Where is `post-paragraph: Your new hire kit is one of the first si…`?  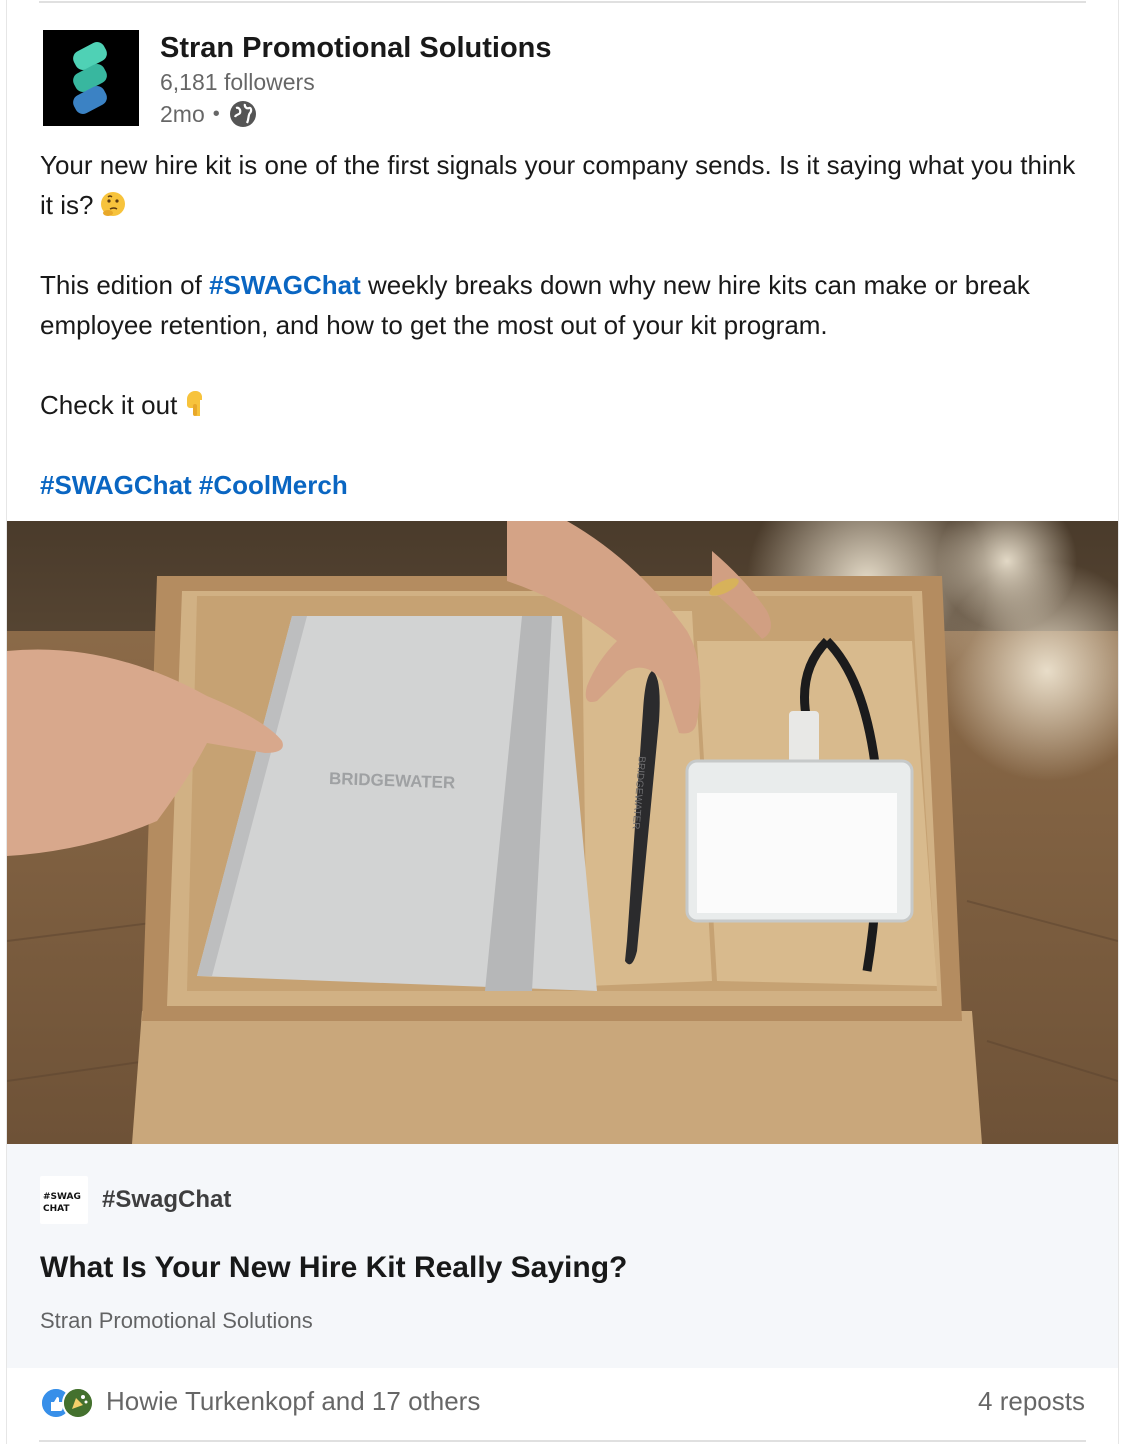
post-paragraph: Your new hire kit is one of the first si… is located at coordinates (565, 185).